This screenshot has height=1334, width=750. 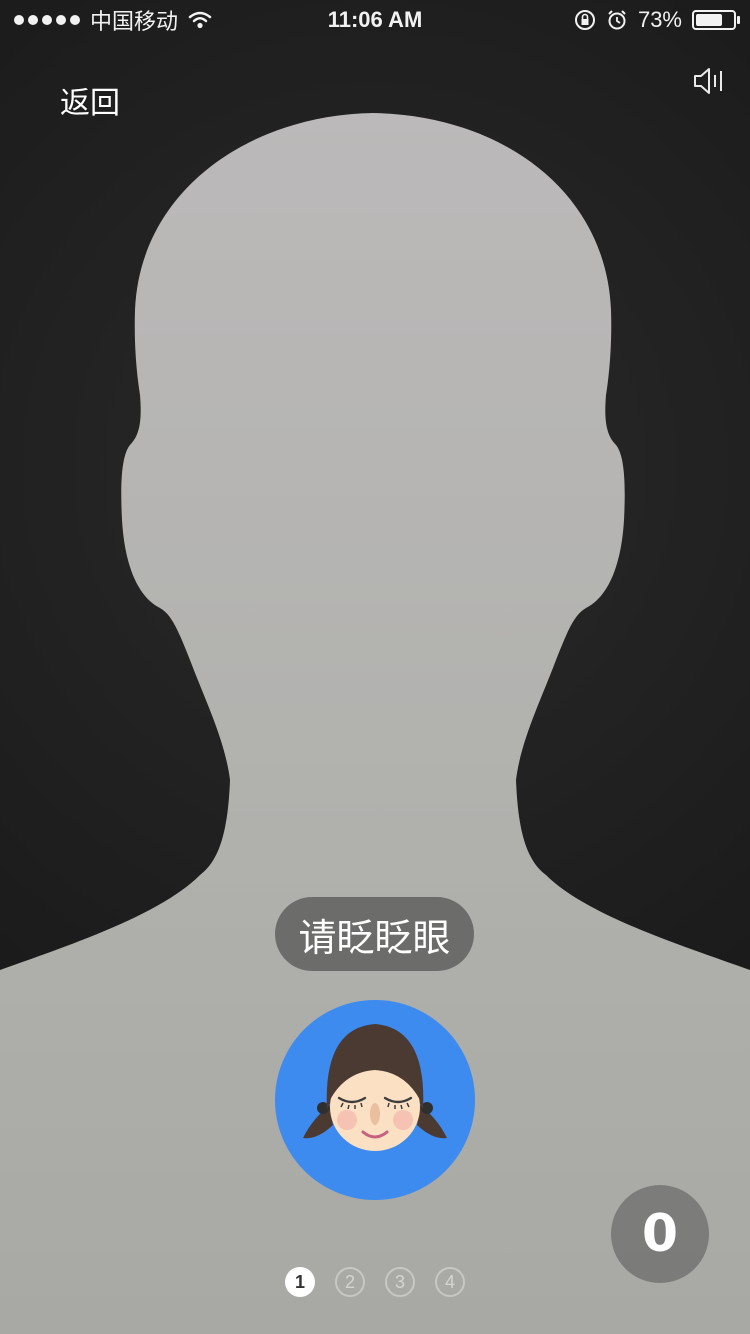 What do you see at coordinates (375, 1282) in the screenshot?
I see `step-indicator: 1 2 3 4` at bounding box center [375, 1282].